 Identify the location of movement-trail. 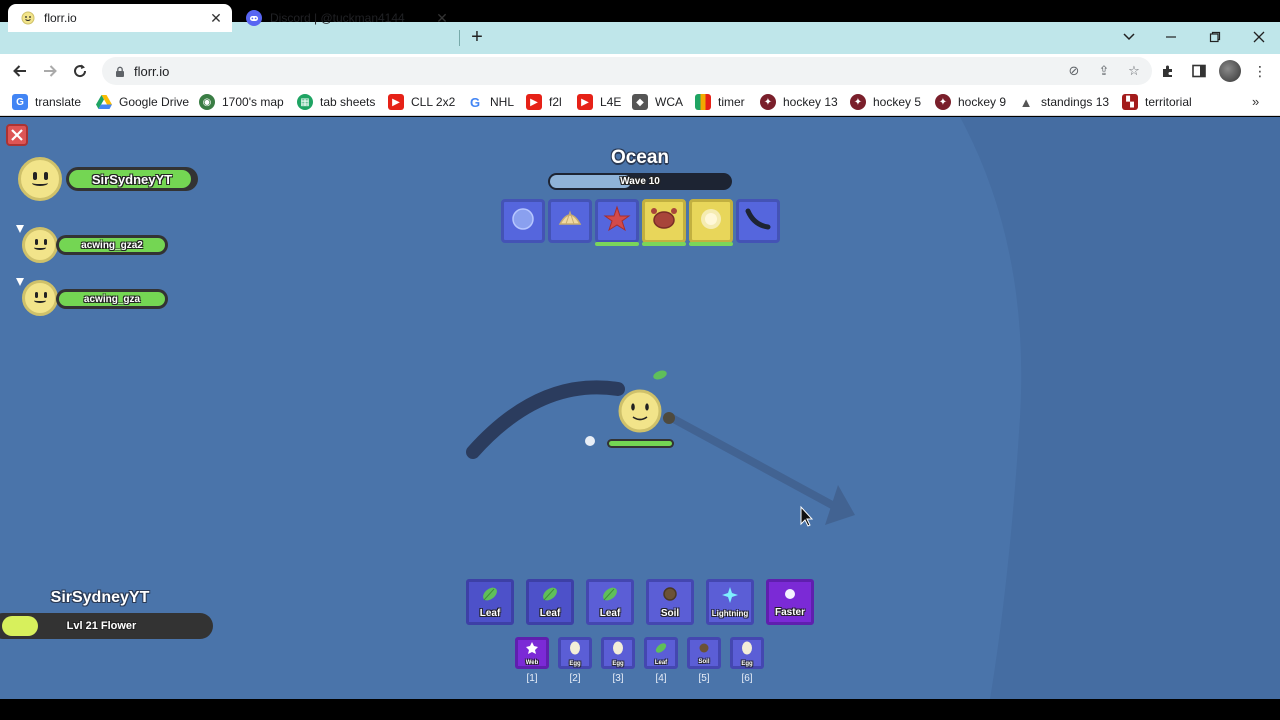
(545, 419).